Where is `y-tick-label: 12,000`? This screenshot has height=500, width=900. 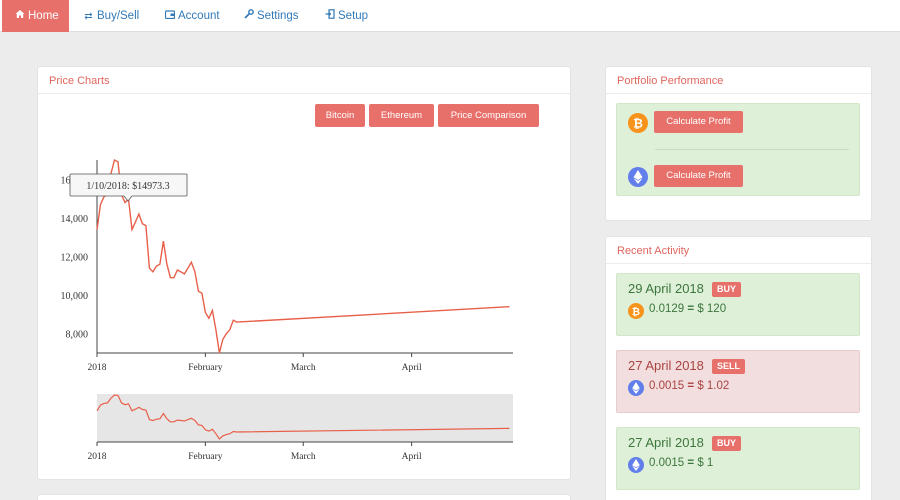
y-tick-label: 12,000 is located at coordinates (75, 258).